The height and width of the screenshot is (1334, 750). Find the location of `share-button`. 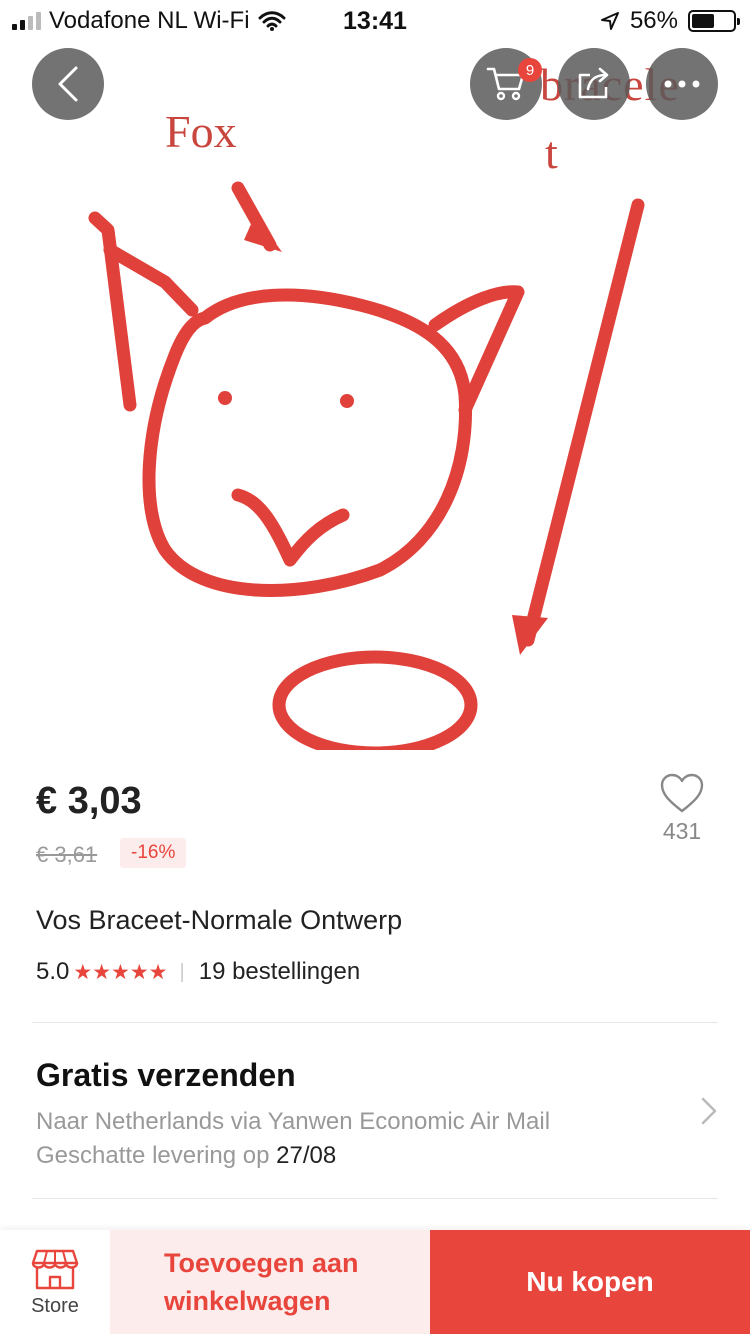

share-button is located at coordinates (594, 84).